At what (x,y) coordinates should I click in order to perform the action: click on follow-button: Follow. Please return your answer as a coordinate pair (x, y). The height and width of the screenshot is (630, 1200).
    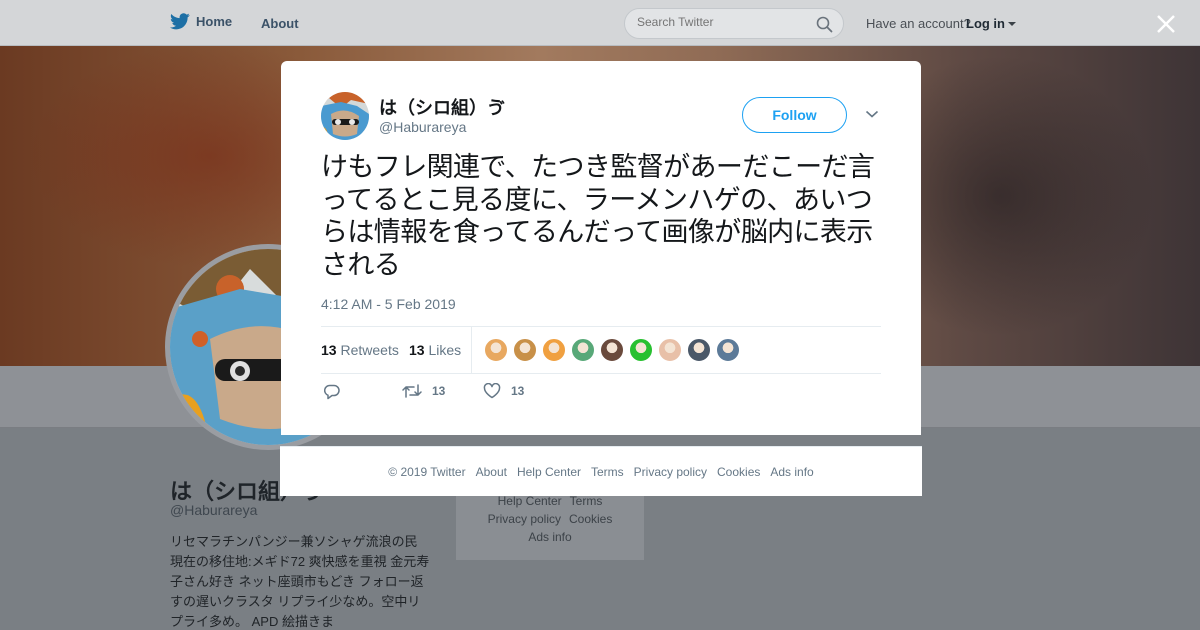
    Looking at the image, I should click on (794, 115).